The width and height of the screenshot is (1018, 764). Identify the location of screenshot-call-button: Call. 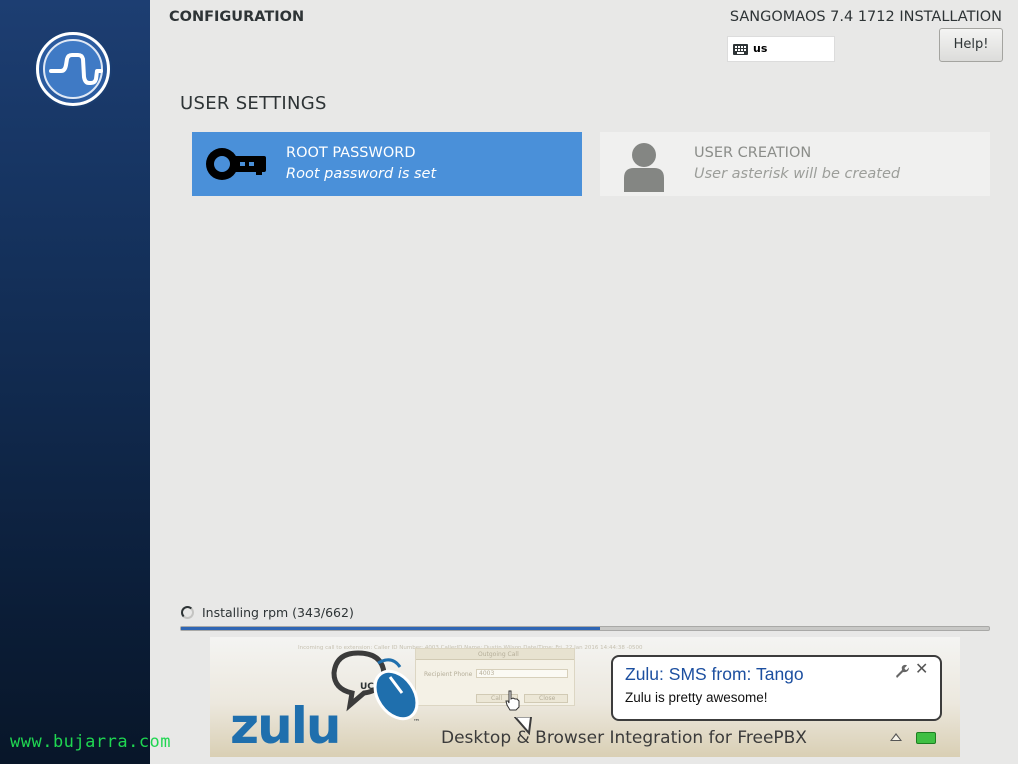
(497, 698).